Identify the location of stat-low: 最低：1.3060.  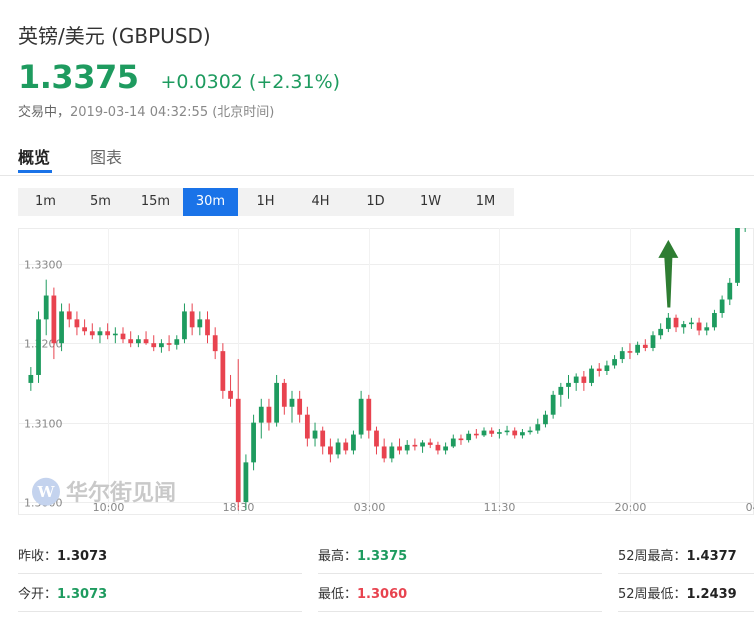
(460, 595).